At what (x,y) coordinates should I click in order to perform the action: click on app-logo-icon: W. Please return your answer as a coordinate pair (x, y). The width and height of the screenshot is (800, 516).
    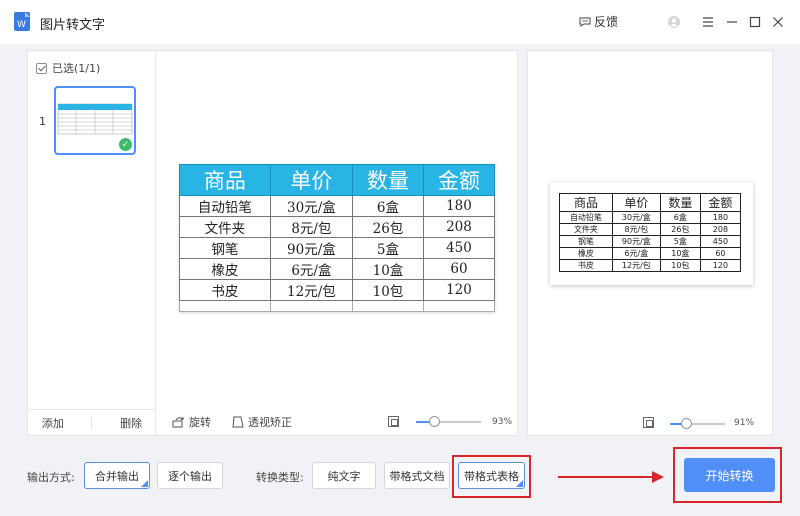
    Looking at the image, I should click on (22, 21).